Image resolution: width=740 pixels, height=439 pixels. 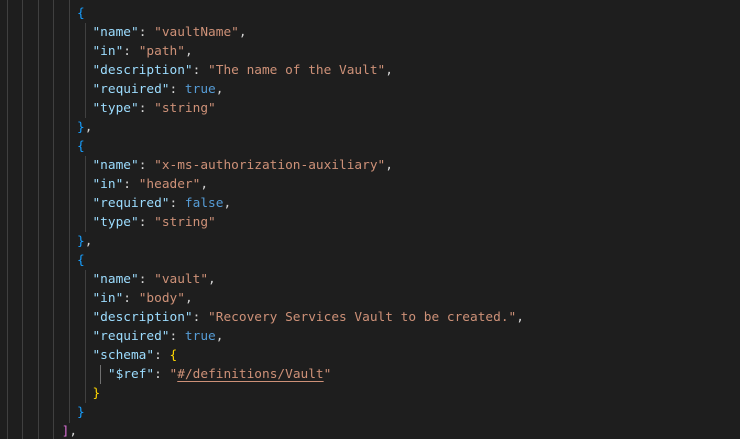 I want to click on json-key: "type", so click(x=115, y=108).